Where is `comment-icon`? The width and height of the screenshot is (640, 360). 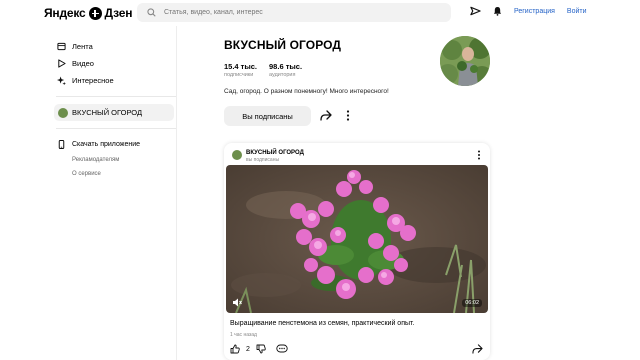 comment-icon is located at coordinates (282, 349).